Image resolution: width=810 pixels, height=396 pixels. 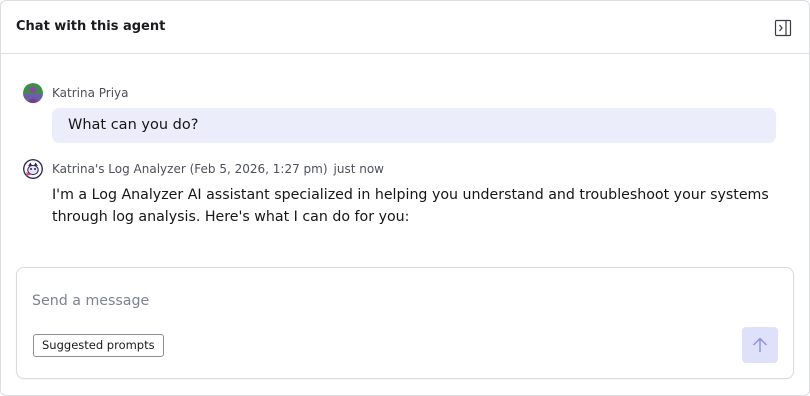 What do you see at coordinates (783, 28) in the screenshot?
I see `panel-collapse-icon` at bounding box center [783, 28].